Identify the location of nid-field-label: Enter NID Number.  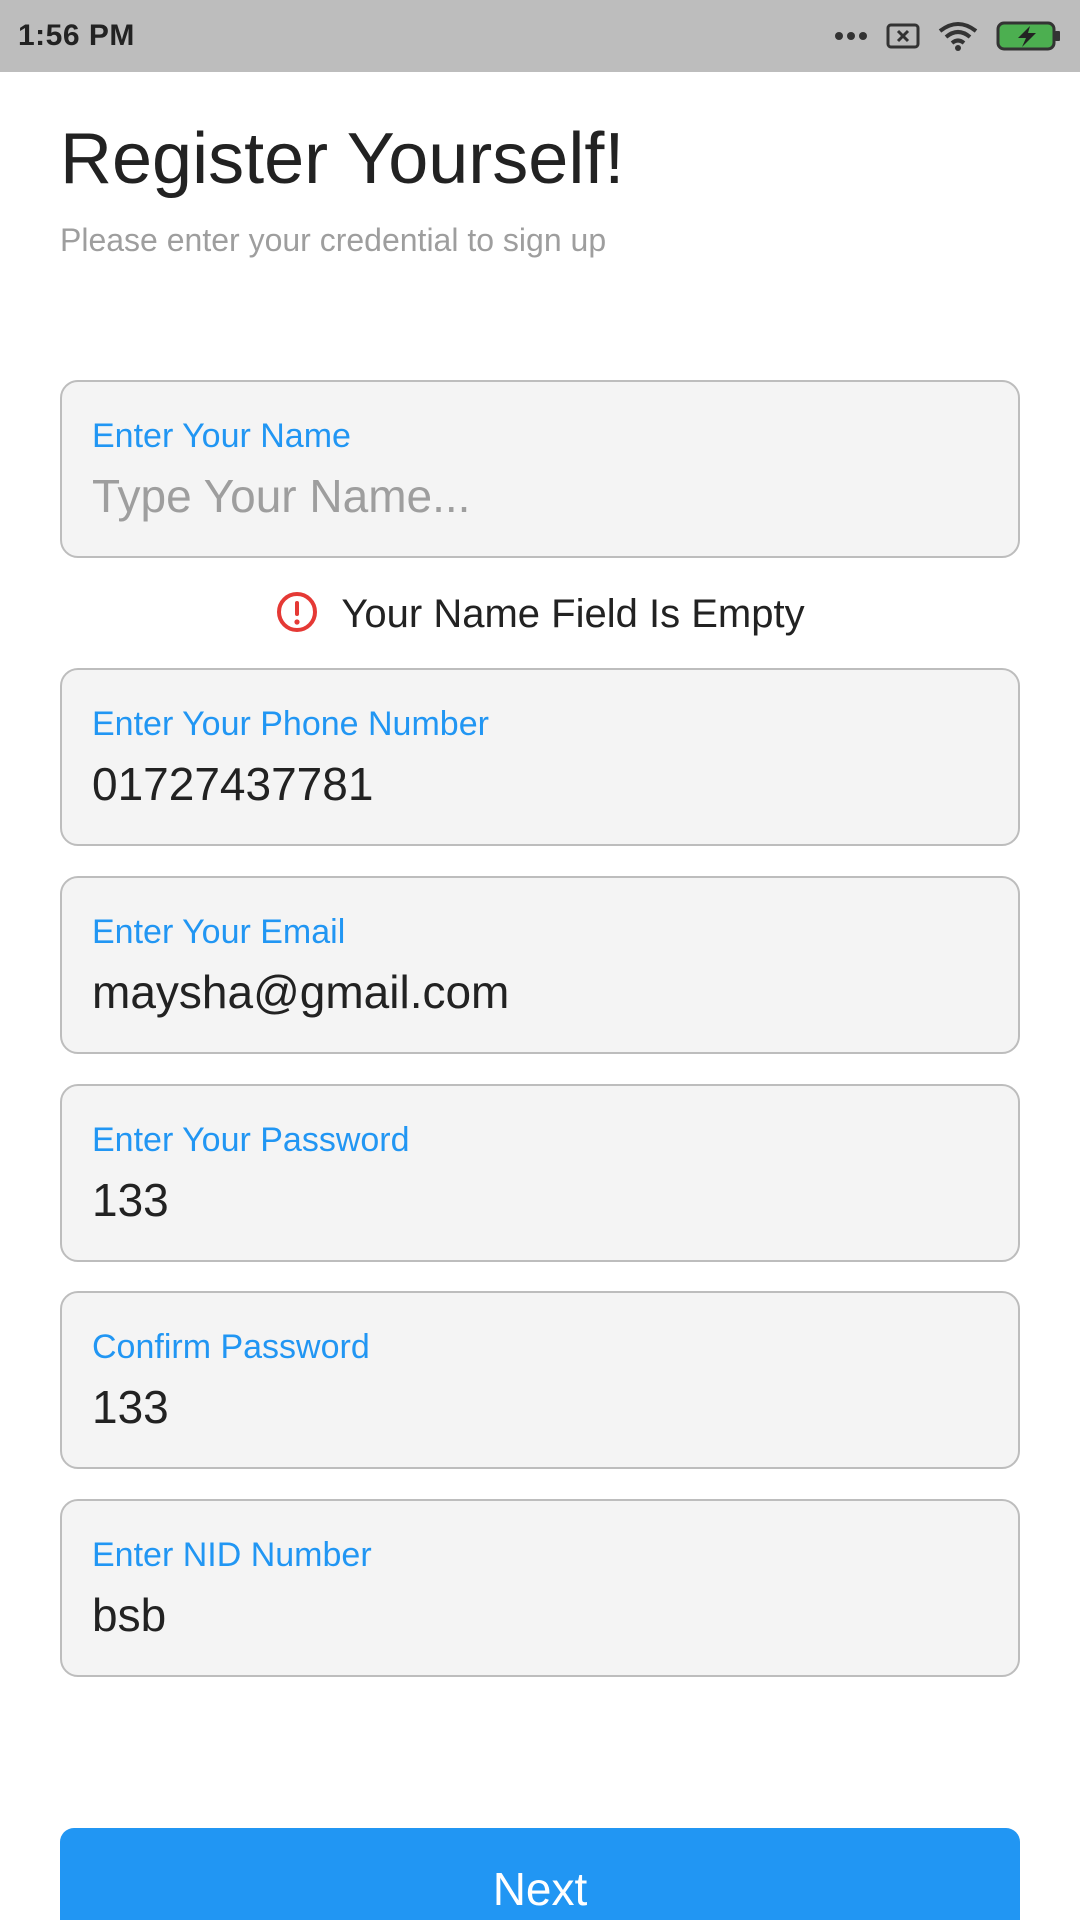
(232, 1555).